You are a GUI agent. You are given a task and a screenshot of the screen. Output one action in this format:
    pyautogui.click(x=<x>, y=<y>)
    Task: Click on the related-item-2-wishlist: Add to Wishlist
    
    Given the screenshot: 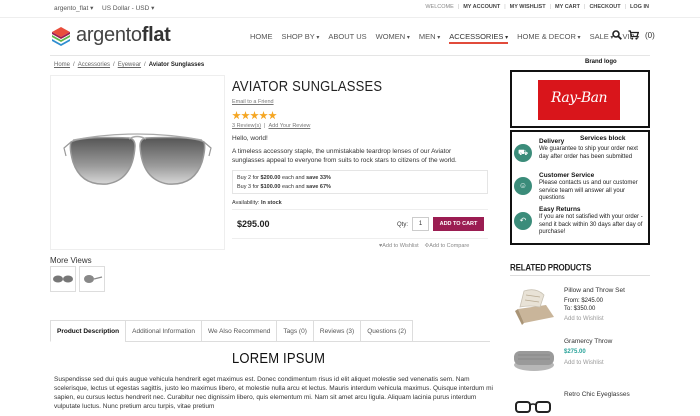 What is the action you would take?
    pyautogui.click(x=584, y=363)
    